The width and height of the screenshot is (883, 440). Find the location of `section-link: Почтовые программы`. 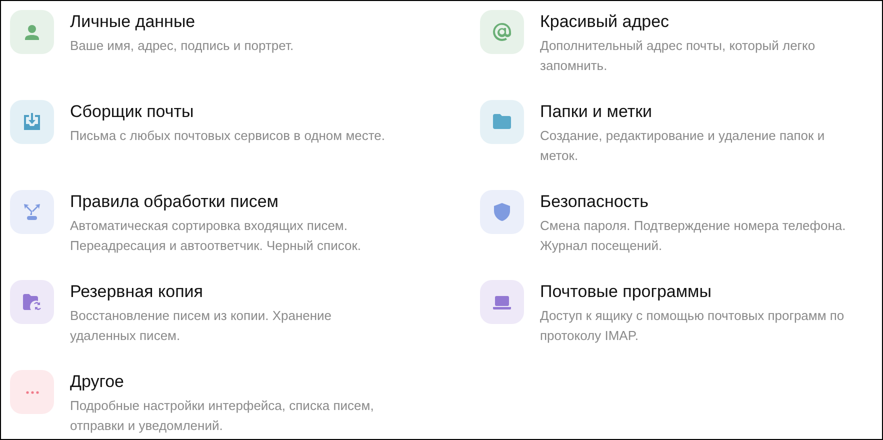

section-link: Почтовые программы is located at coordinates (626, 292).